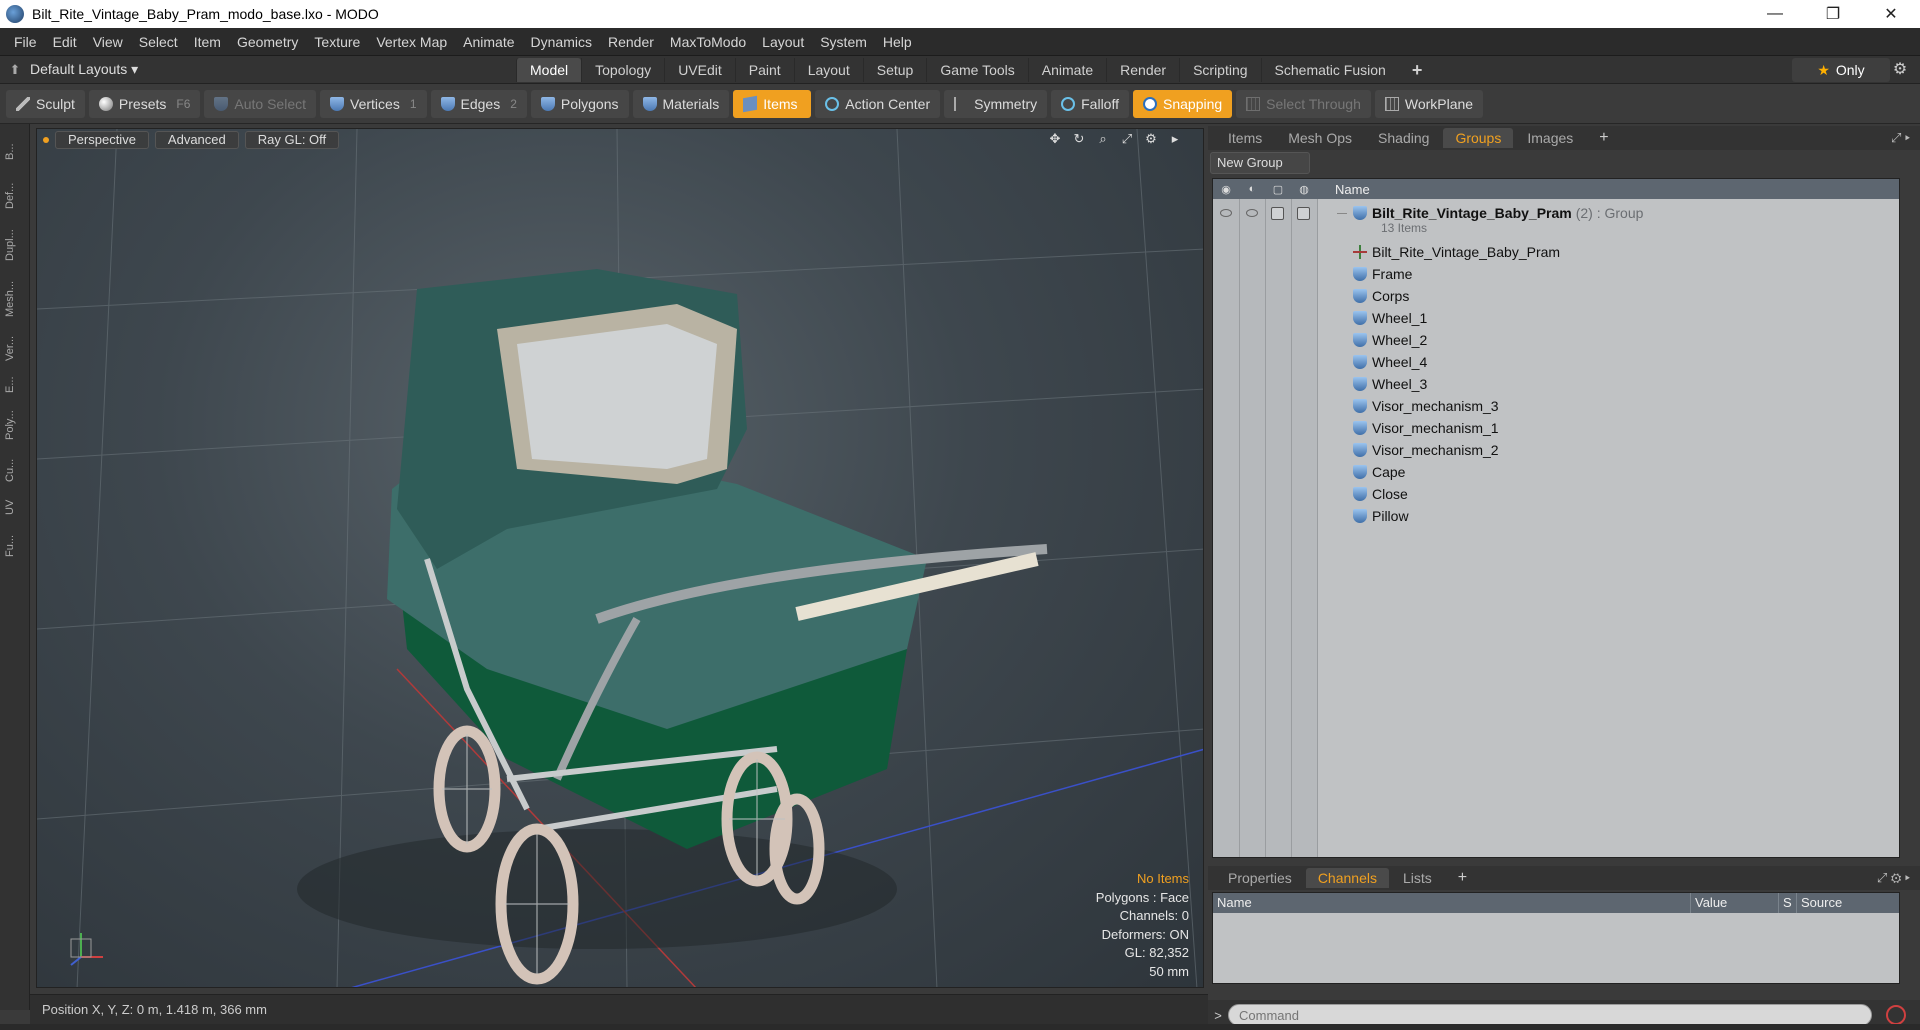  Describe the element at coordinates (1550, 1015) in the screenshot. I see `command-input` at that location.